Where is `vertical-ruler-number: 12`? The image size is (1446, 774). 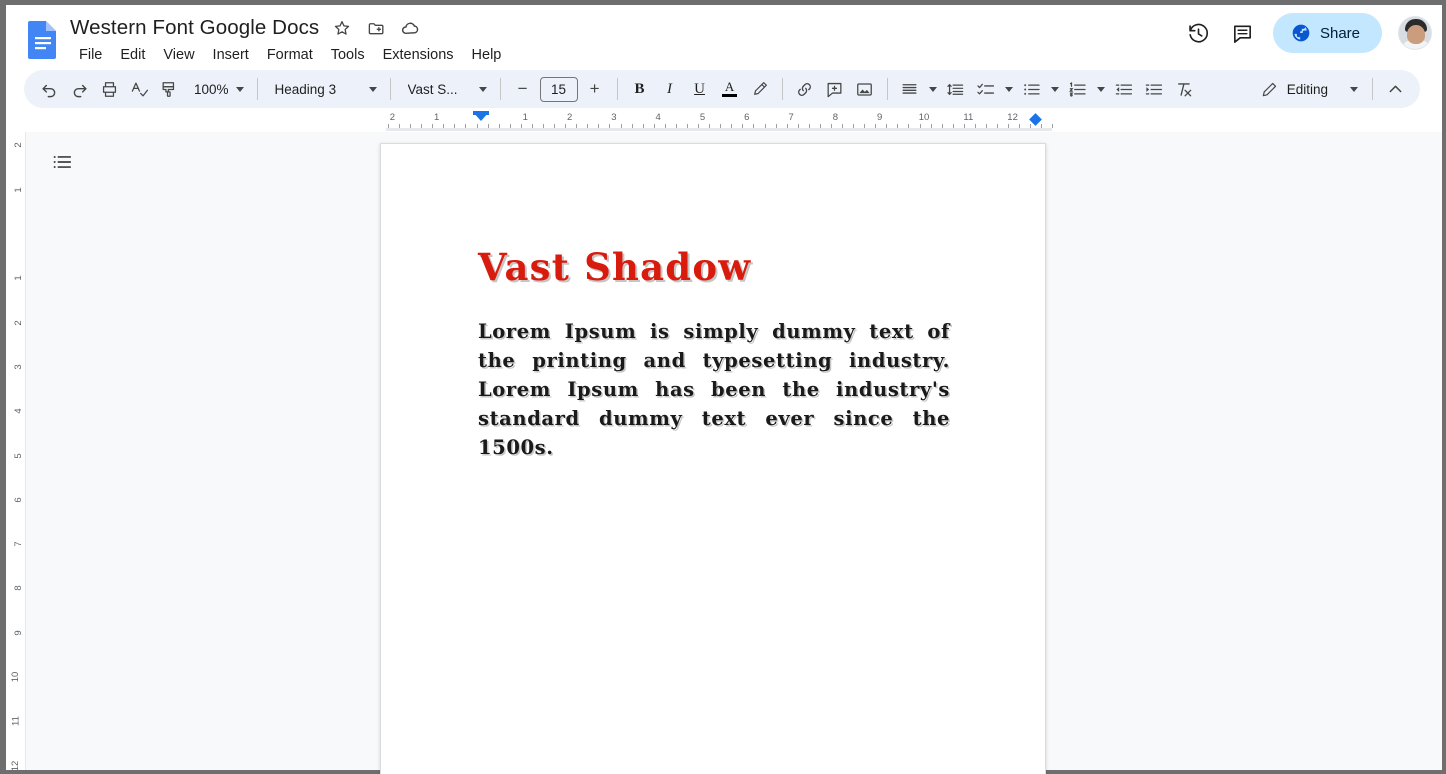
vertical-ruler-number: 12 is located at coordinates (16, 765).